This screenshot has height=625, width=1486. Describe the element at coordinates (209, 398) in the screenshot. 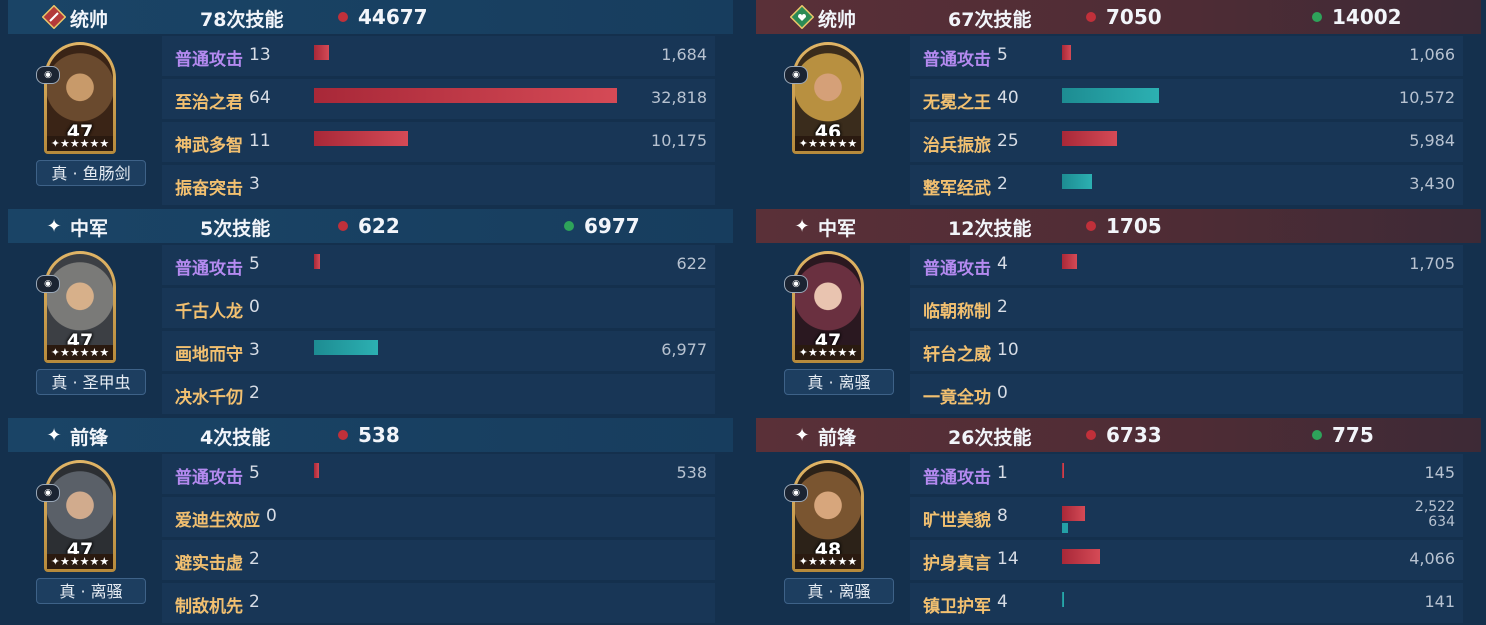

I see `skill-name: 决水千仞` at that location.